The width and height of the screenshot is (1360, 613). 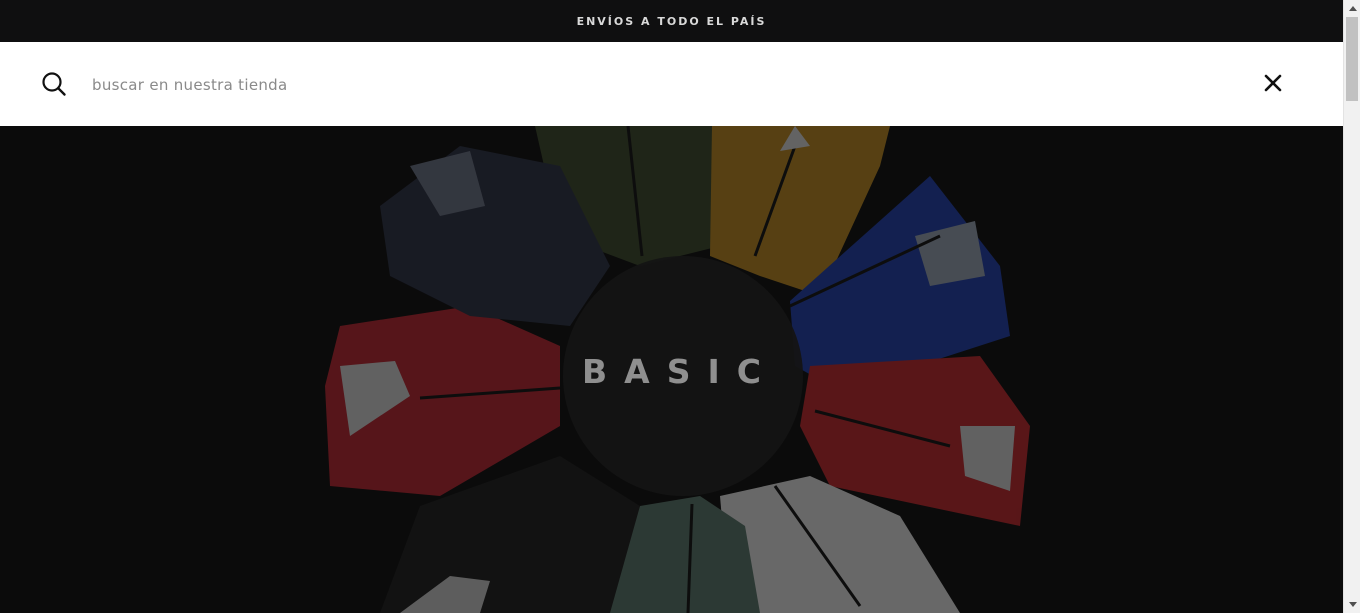 What do you see at coordinates (667, 85) in the screenshot?
I see `search-input` at bounding box center [667, 85].